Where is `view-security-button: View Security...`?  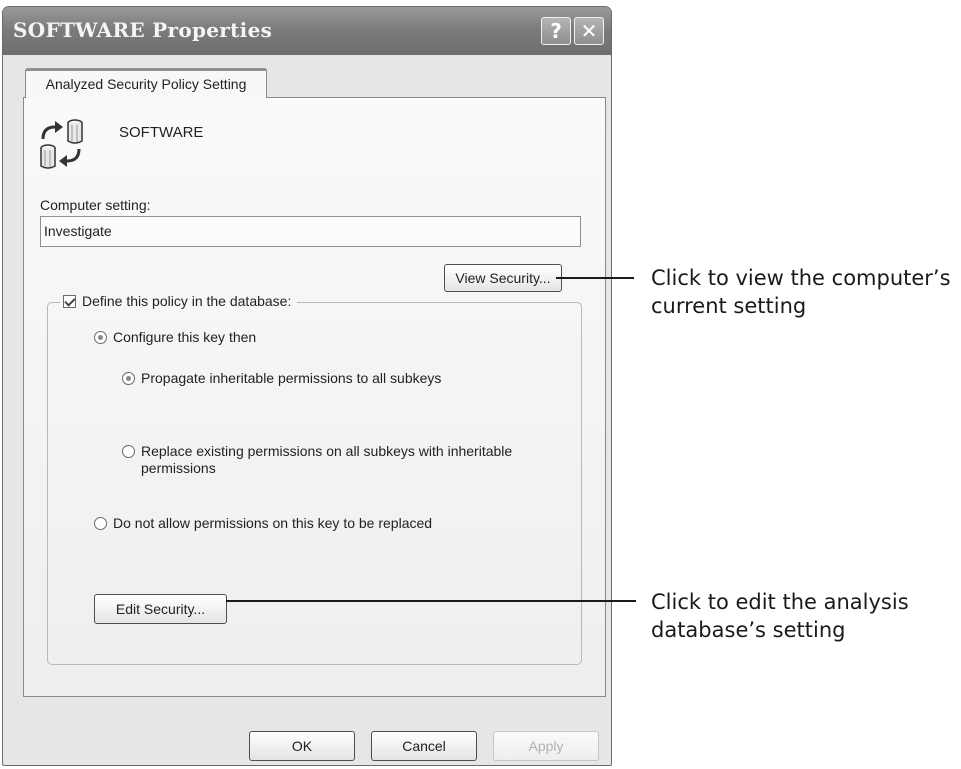 view-security-button: View Security... is located at coordinates (503, 278).